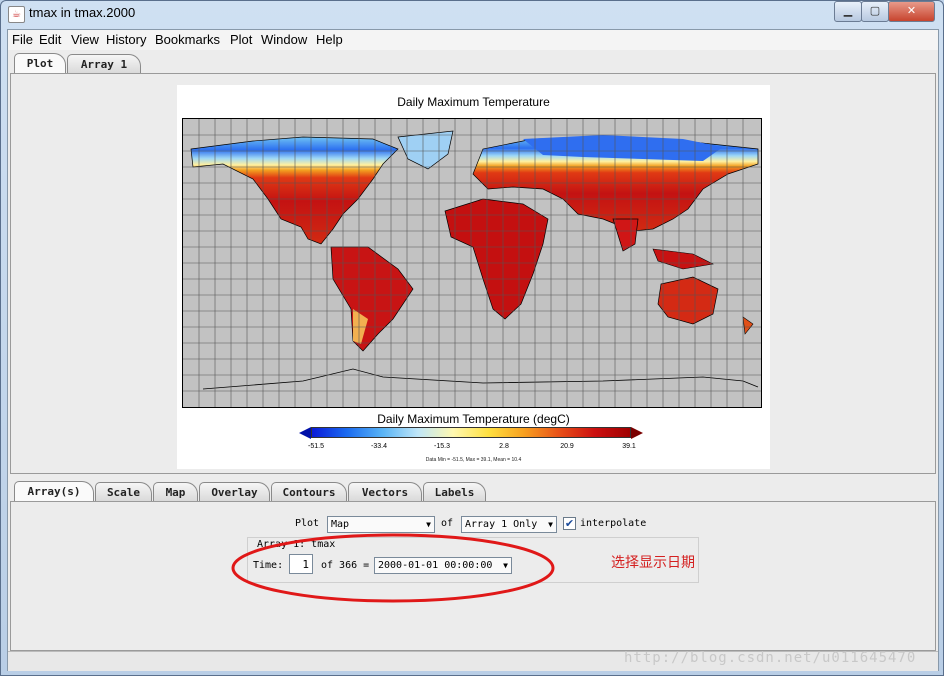 Image resolution: width=944 pixels, height=676 pixels. Describe the element at coordinates (340, 524) in the screenshot. I see `plot-type-value: Map` at that location.